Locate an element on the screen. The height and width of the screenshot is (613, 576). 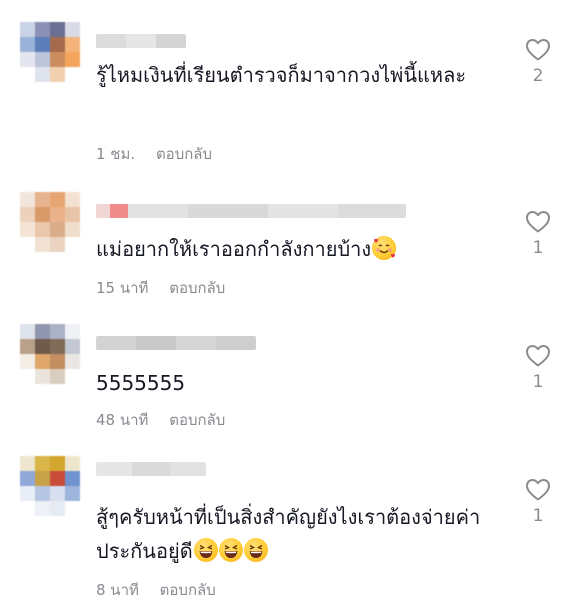
comment-meta: 48 นาที ตอบกลับ is located at coordinates (160, 420).